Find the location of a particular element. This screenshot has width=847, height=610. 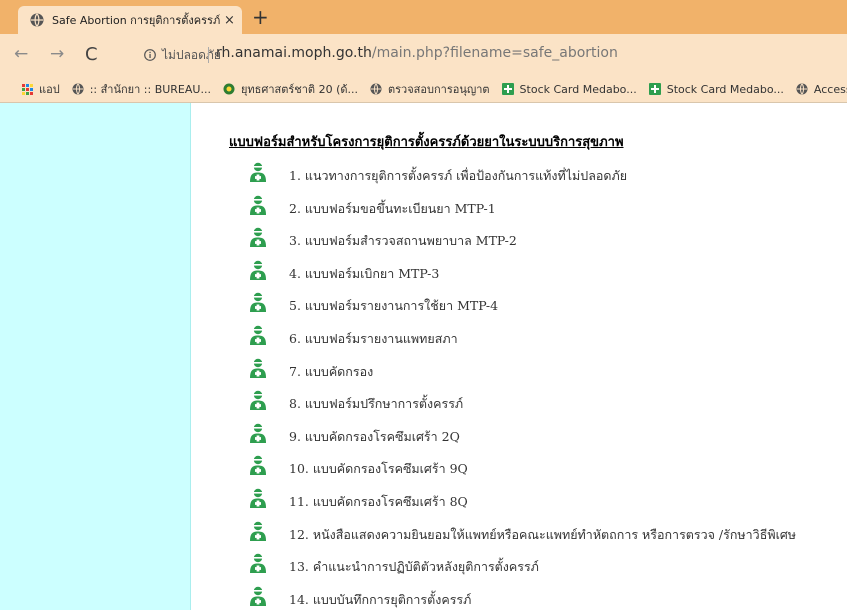

list-item-label: 3. แบบฟอร์มสำรวจสถานพยาบาล MTP-2 is located at coordinates (403, 241).